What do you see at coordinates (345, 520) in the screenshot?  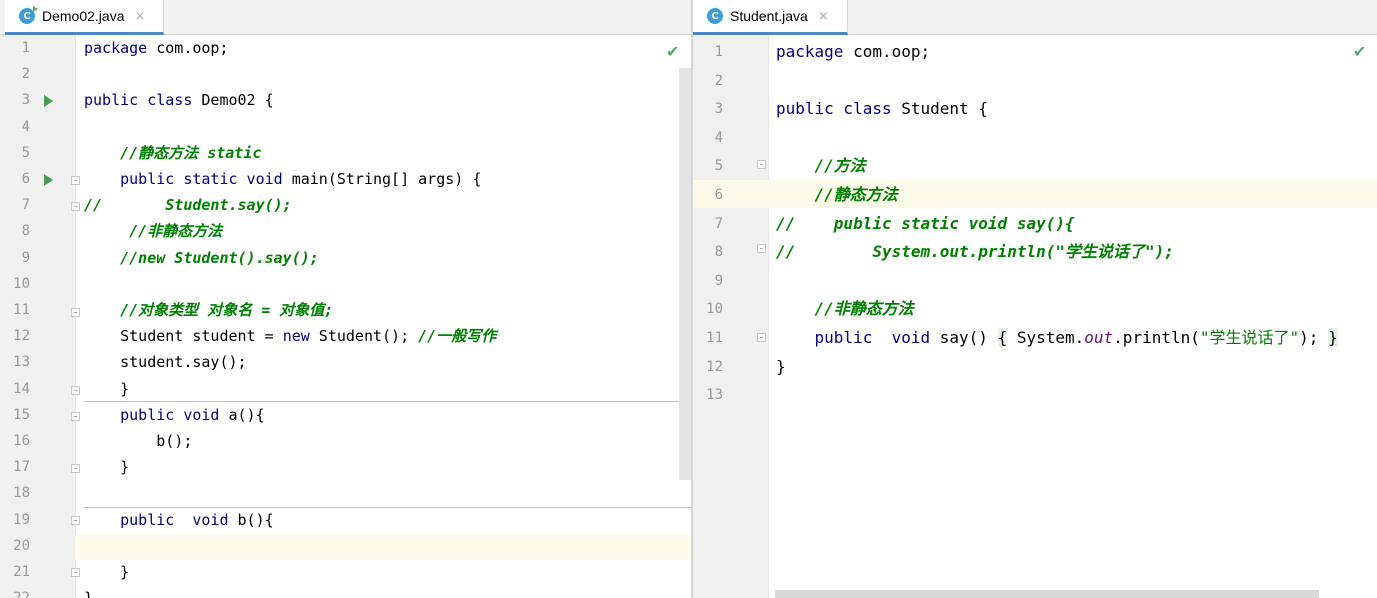 I see `code-line: 19 public void b(){` at bounding box center [345, 520].